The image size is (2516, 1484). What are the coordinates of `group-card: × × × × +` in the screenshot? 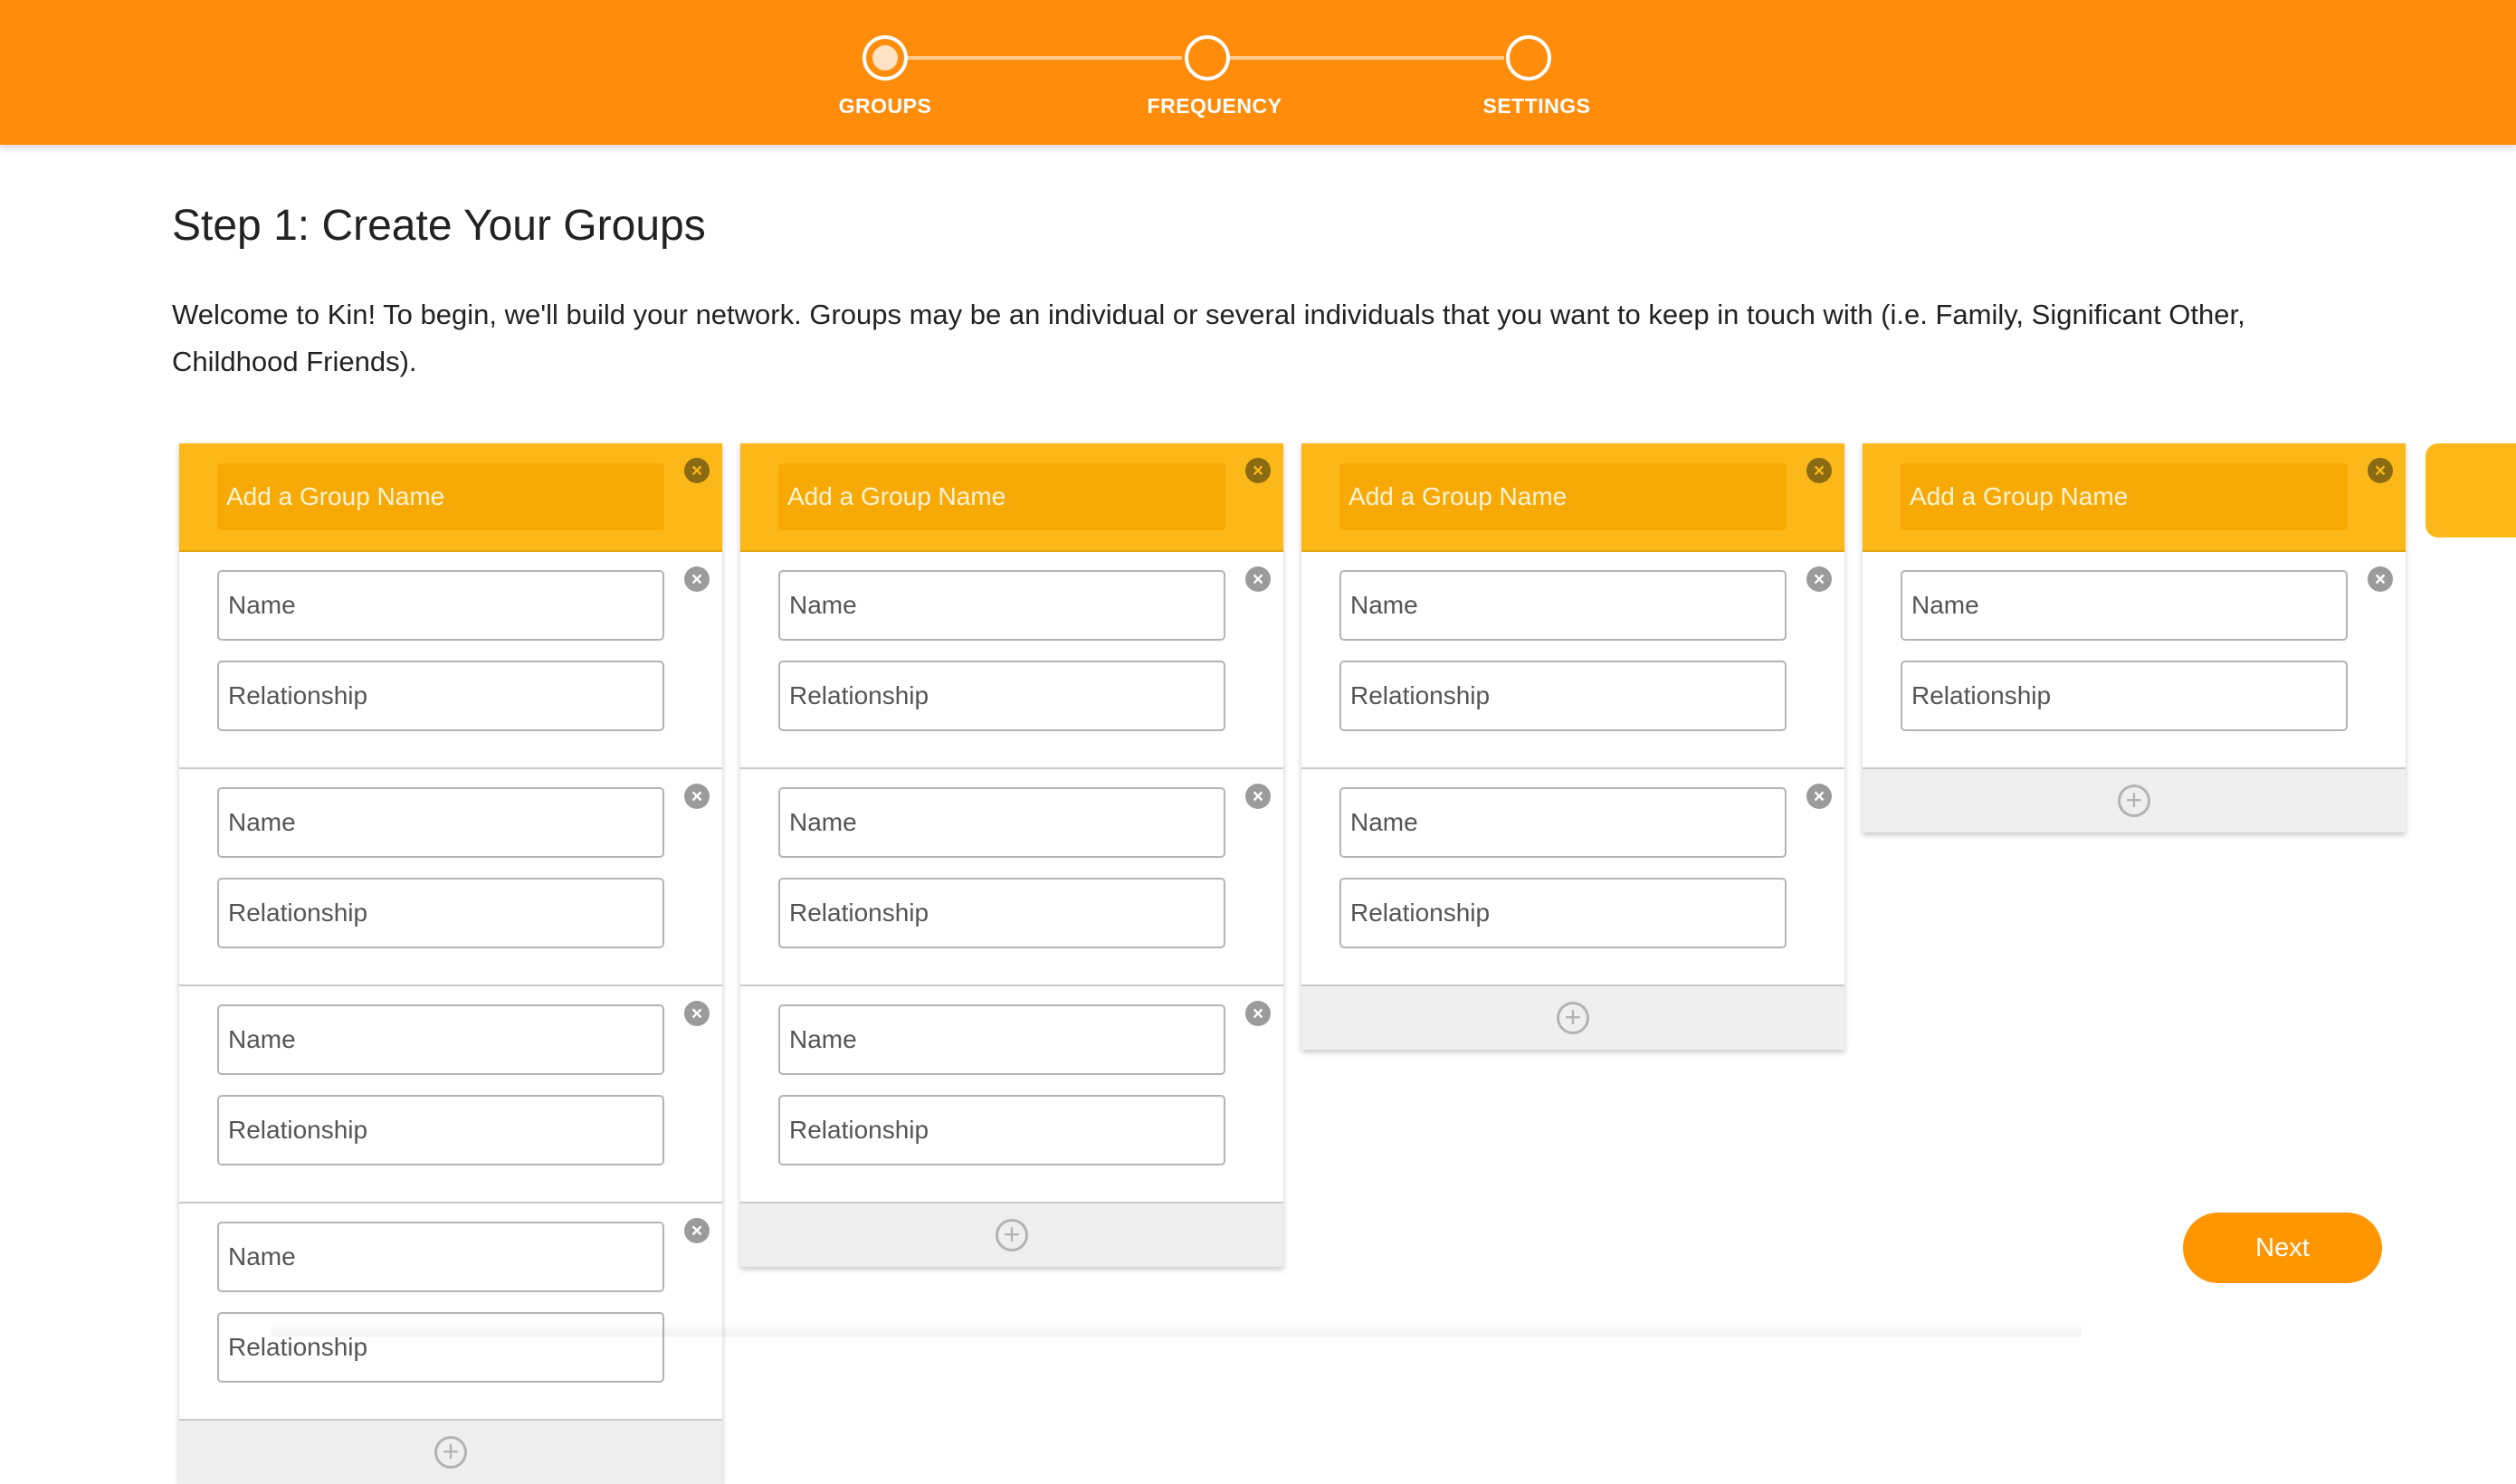 It's located at (1012, 855).